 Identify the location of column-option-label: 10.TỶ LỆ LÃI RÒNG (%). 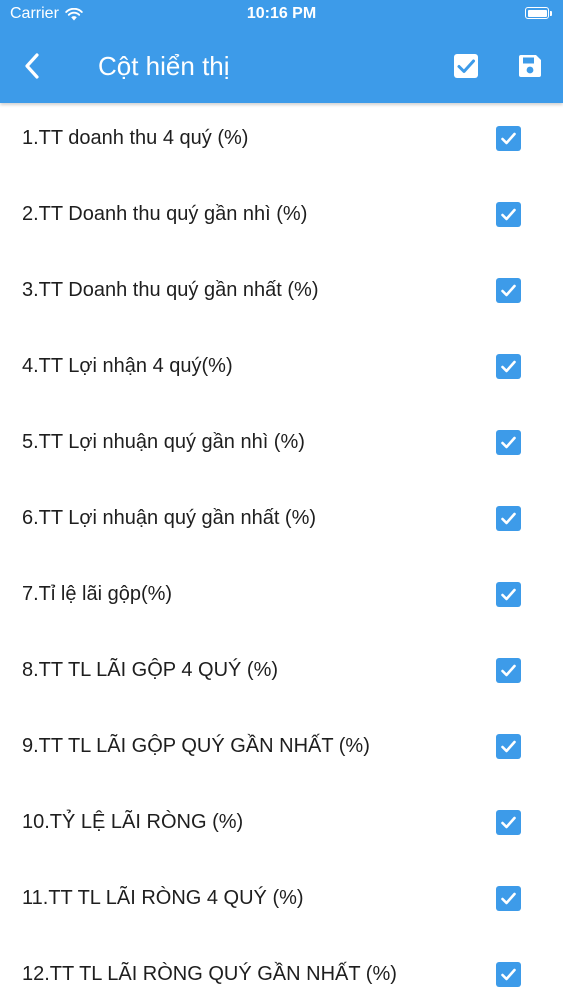
(133, 822).